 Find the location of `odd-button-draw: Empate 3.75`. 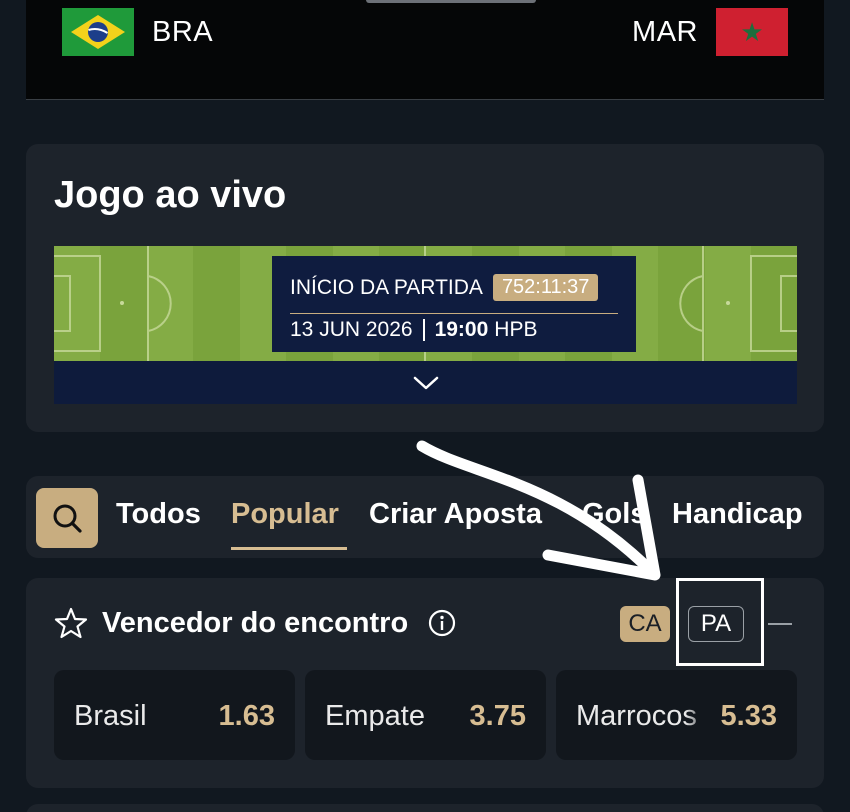

odd-button-draw: Empate 3.75 is located at coordinates (425, 715).